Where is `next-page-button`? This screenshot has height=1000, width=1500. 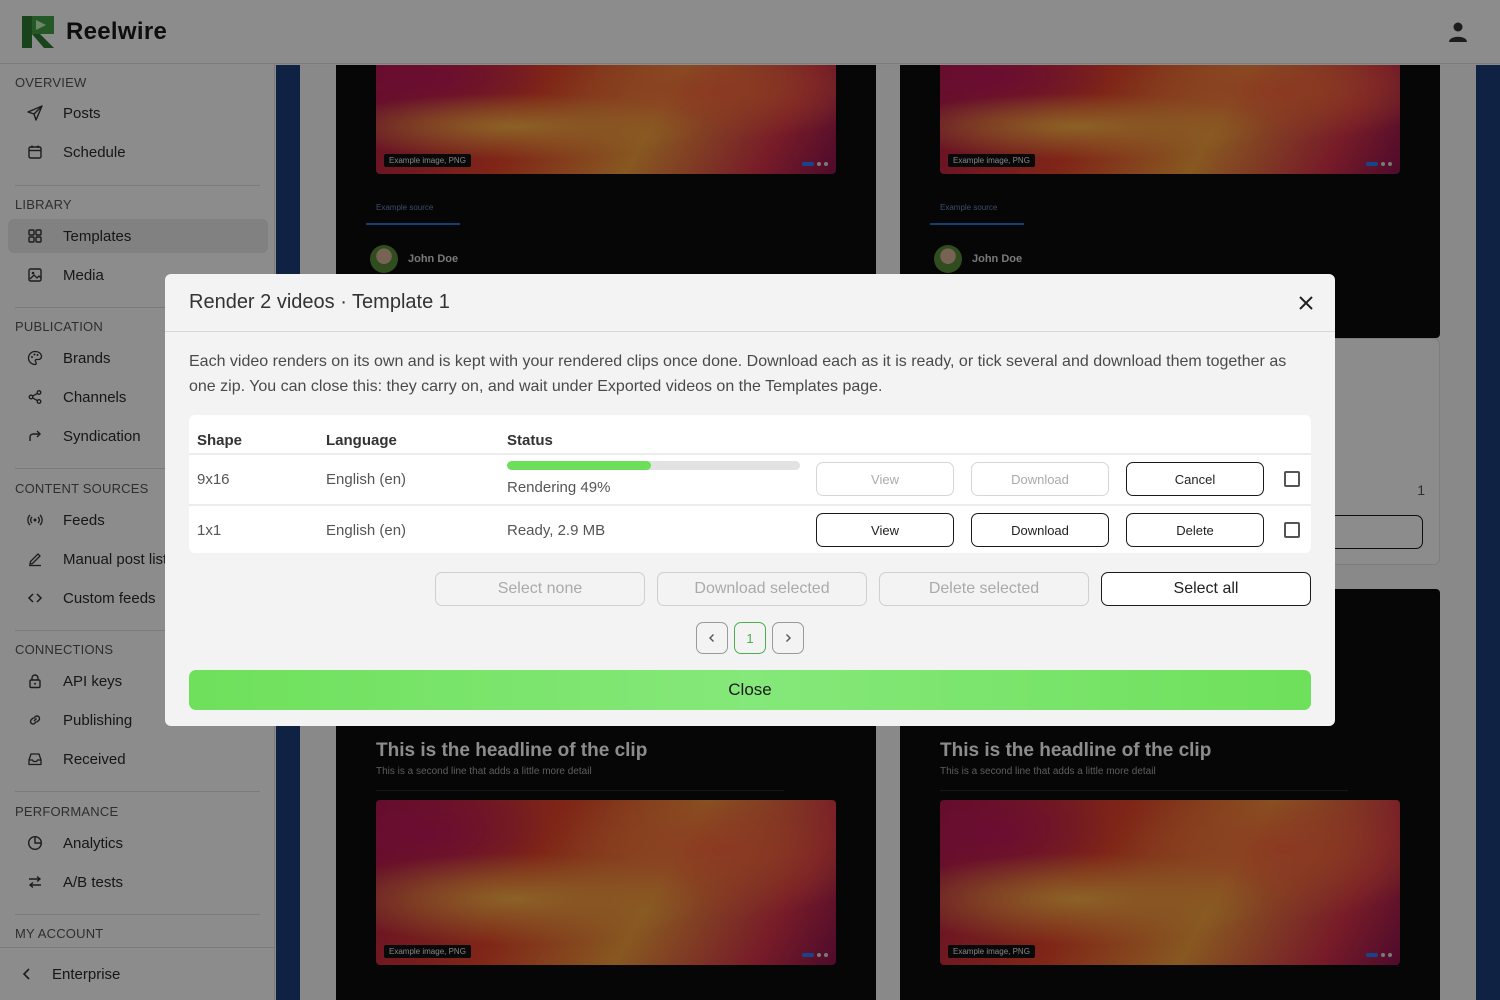
next-page-button is located at coordinates (788, 638).